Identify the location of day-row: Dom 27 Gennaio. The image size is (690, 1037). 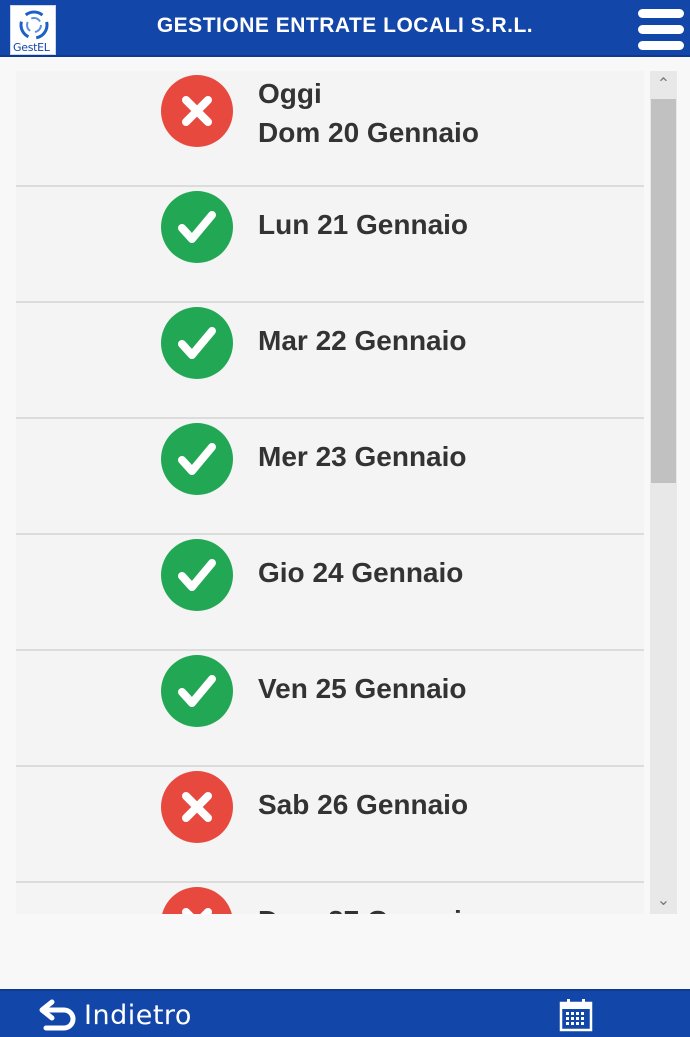
(330, 898).